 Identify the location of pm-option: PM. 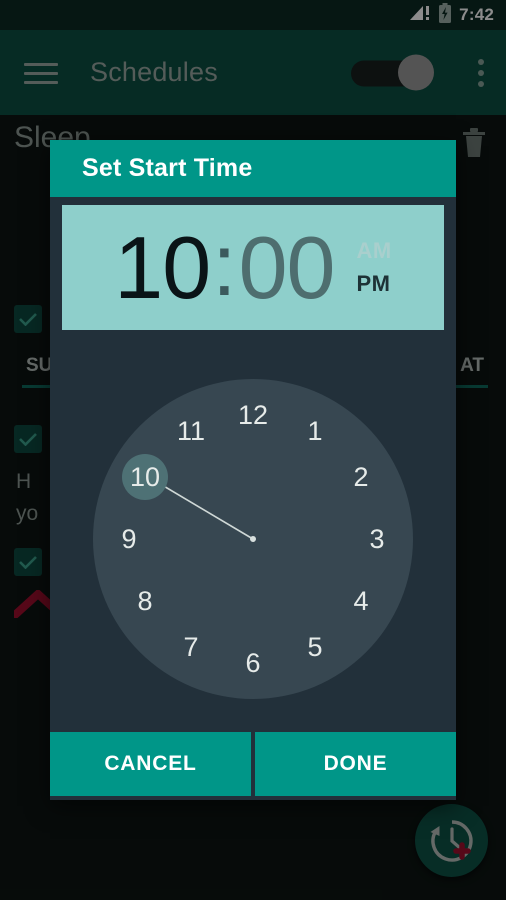
(374, 284).